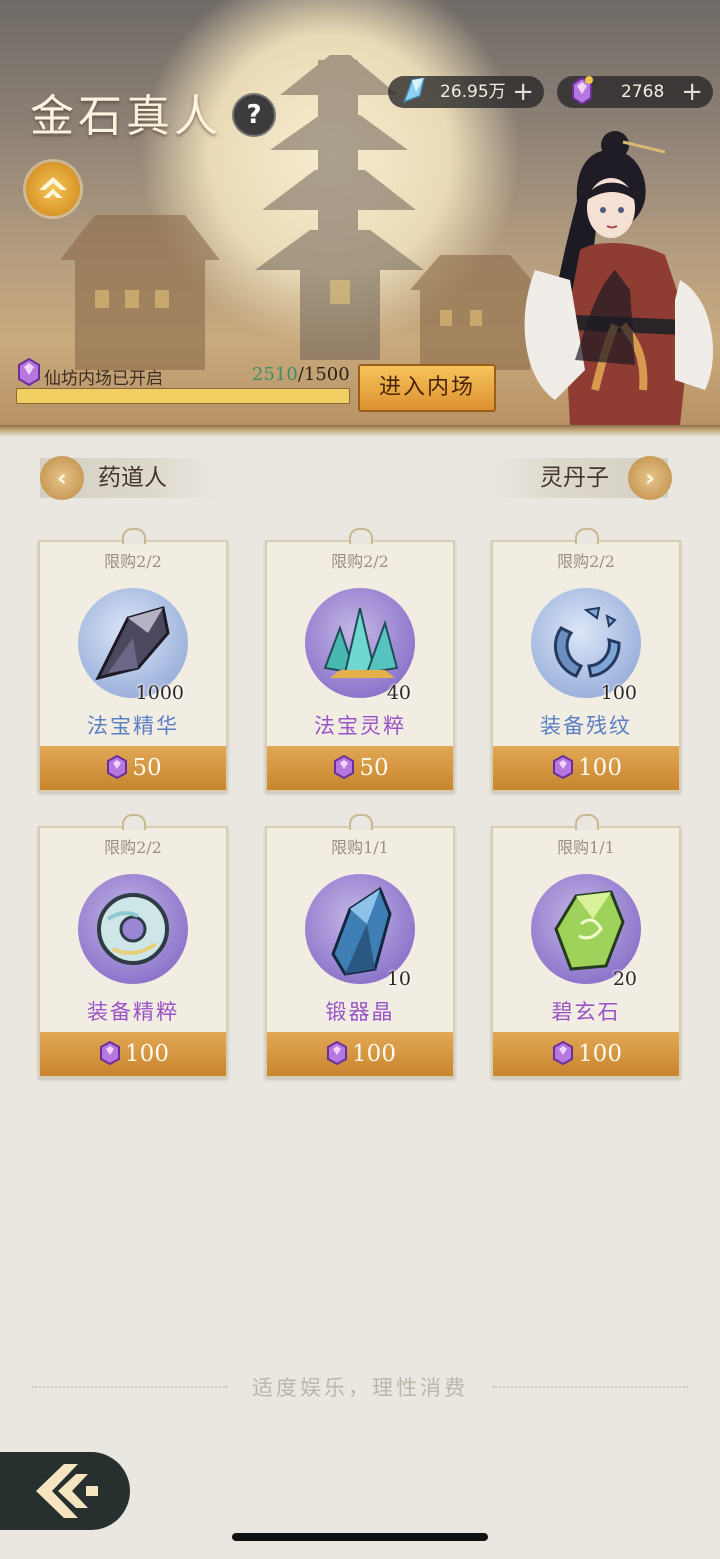 The width and height of the screenshot is (720, 1559). Describe the element at coordinates (618, 278) in the screenshot. I see `merchant-character` at that location.